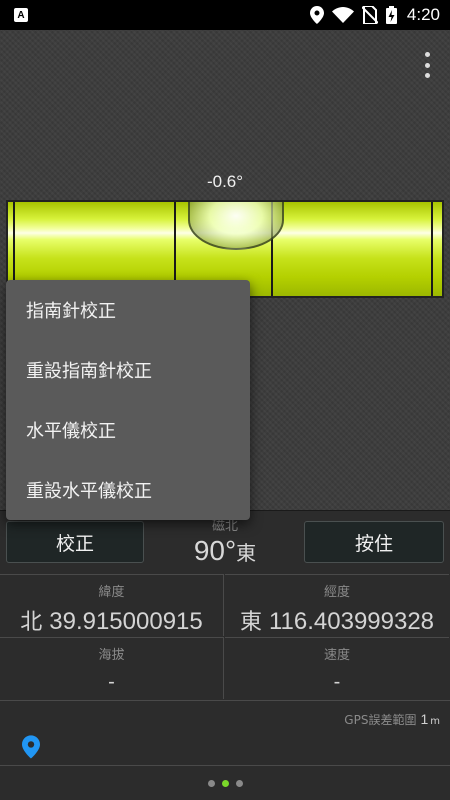  Describe the element at coordinates (111, 682) in the screenshot. I see `altitude-value: -` at that location.